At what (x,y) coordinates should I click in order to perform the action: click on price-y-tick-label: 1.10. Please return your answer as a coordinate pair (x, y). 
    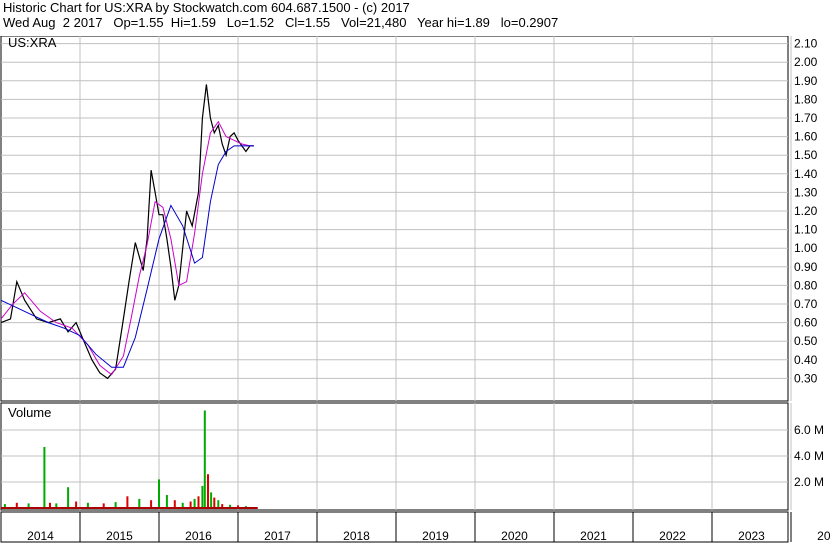
    Looking at the image, I should click on (806, 230).